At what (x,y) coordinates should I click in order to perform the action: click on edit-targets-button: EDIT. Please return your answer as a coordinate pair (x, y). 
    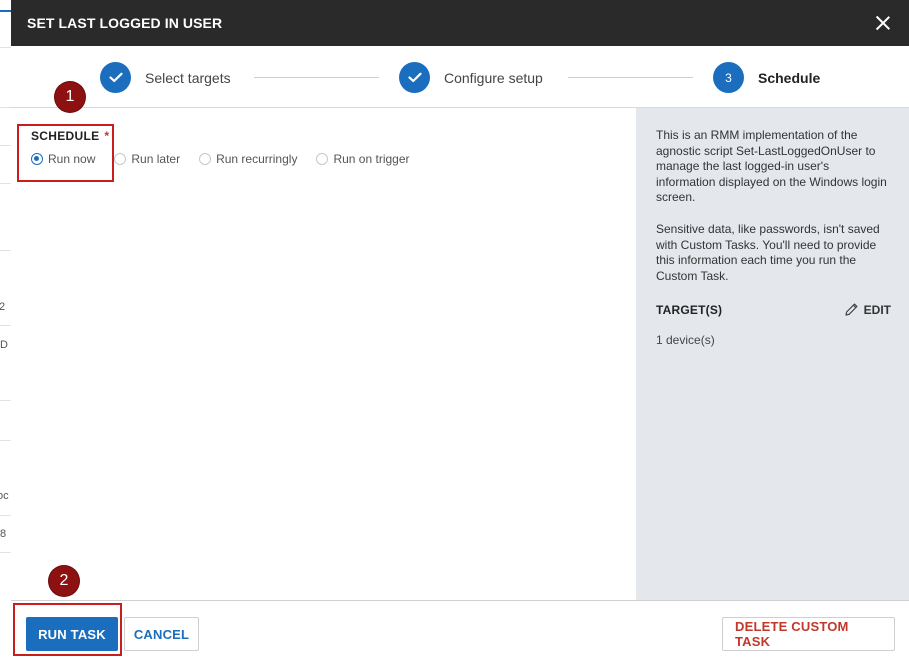
    Looking at the image, I should click on (867, 309).